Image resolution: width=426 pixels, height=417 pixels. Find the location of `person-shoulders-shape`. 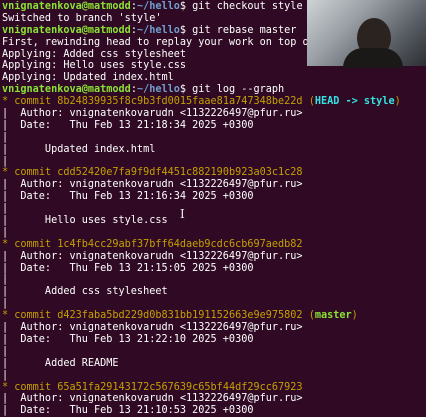

person-shoulders-shape is located at coordinates (373, 58).